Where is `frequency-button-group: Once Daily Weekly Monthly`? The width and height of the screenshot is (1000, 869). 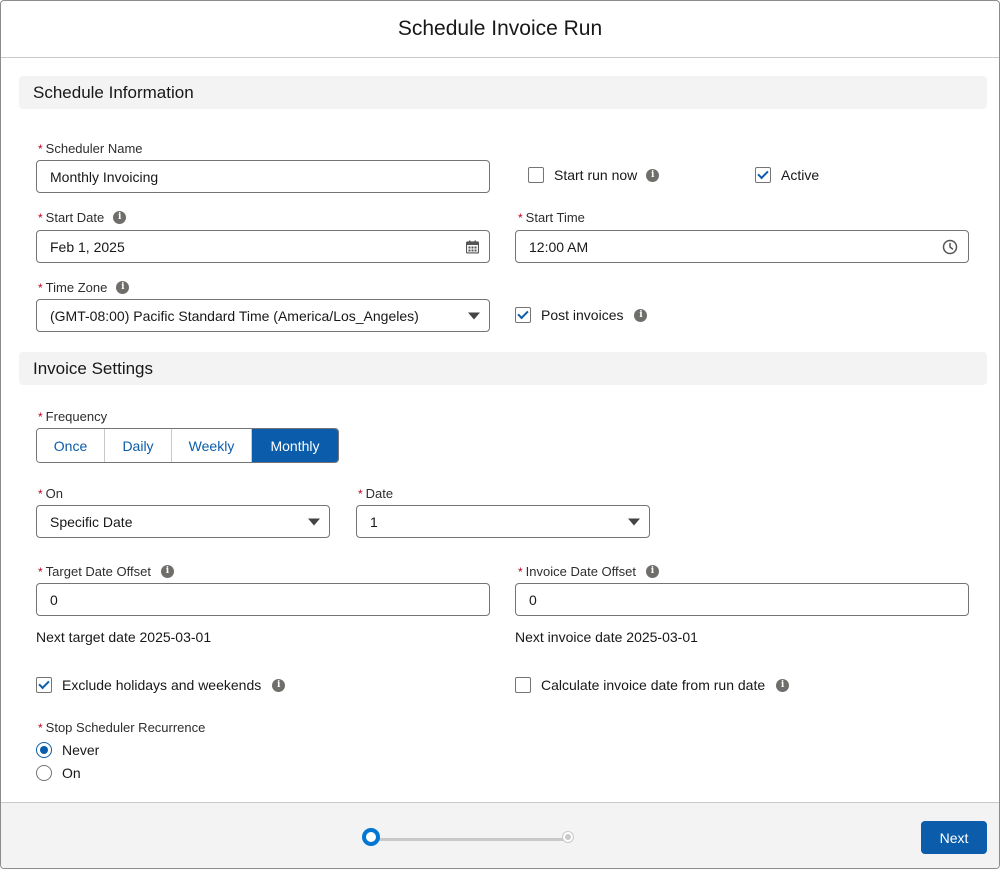 frequency-button-group: Once Daily Weekly Monthly is located at coordinates (187, 445).